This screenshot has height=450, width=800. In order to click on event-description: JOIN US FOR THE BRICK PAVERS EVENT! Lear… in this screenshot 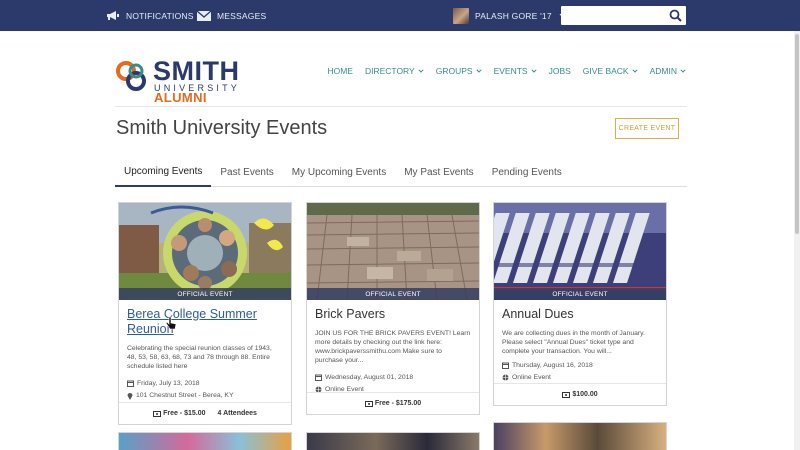, I will do `click(393, 347)`.